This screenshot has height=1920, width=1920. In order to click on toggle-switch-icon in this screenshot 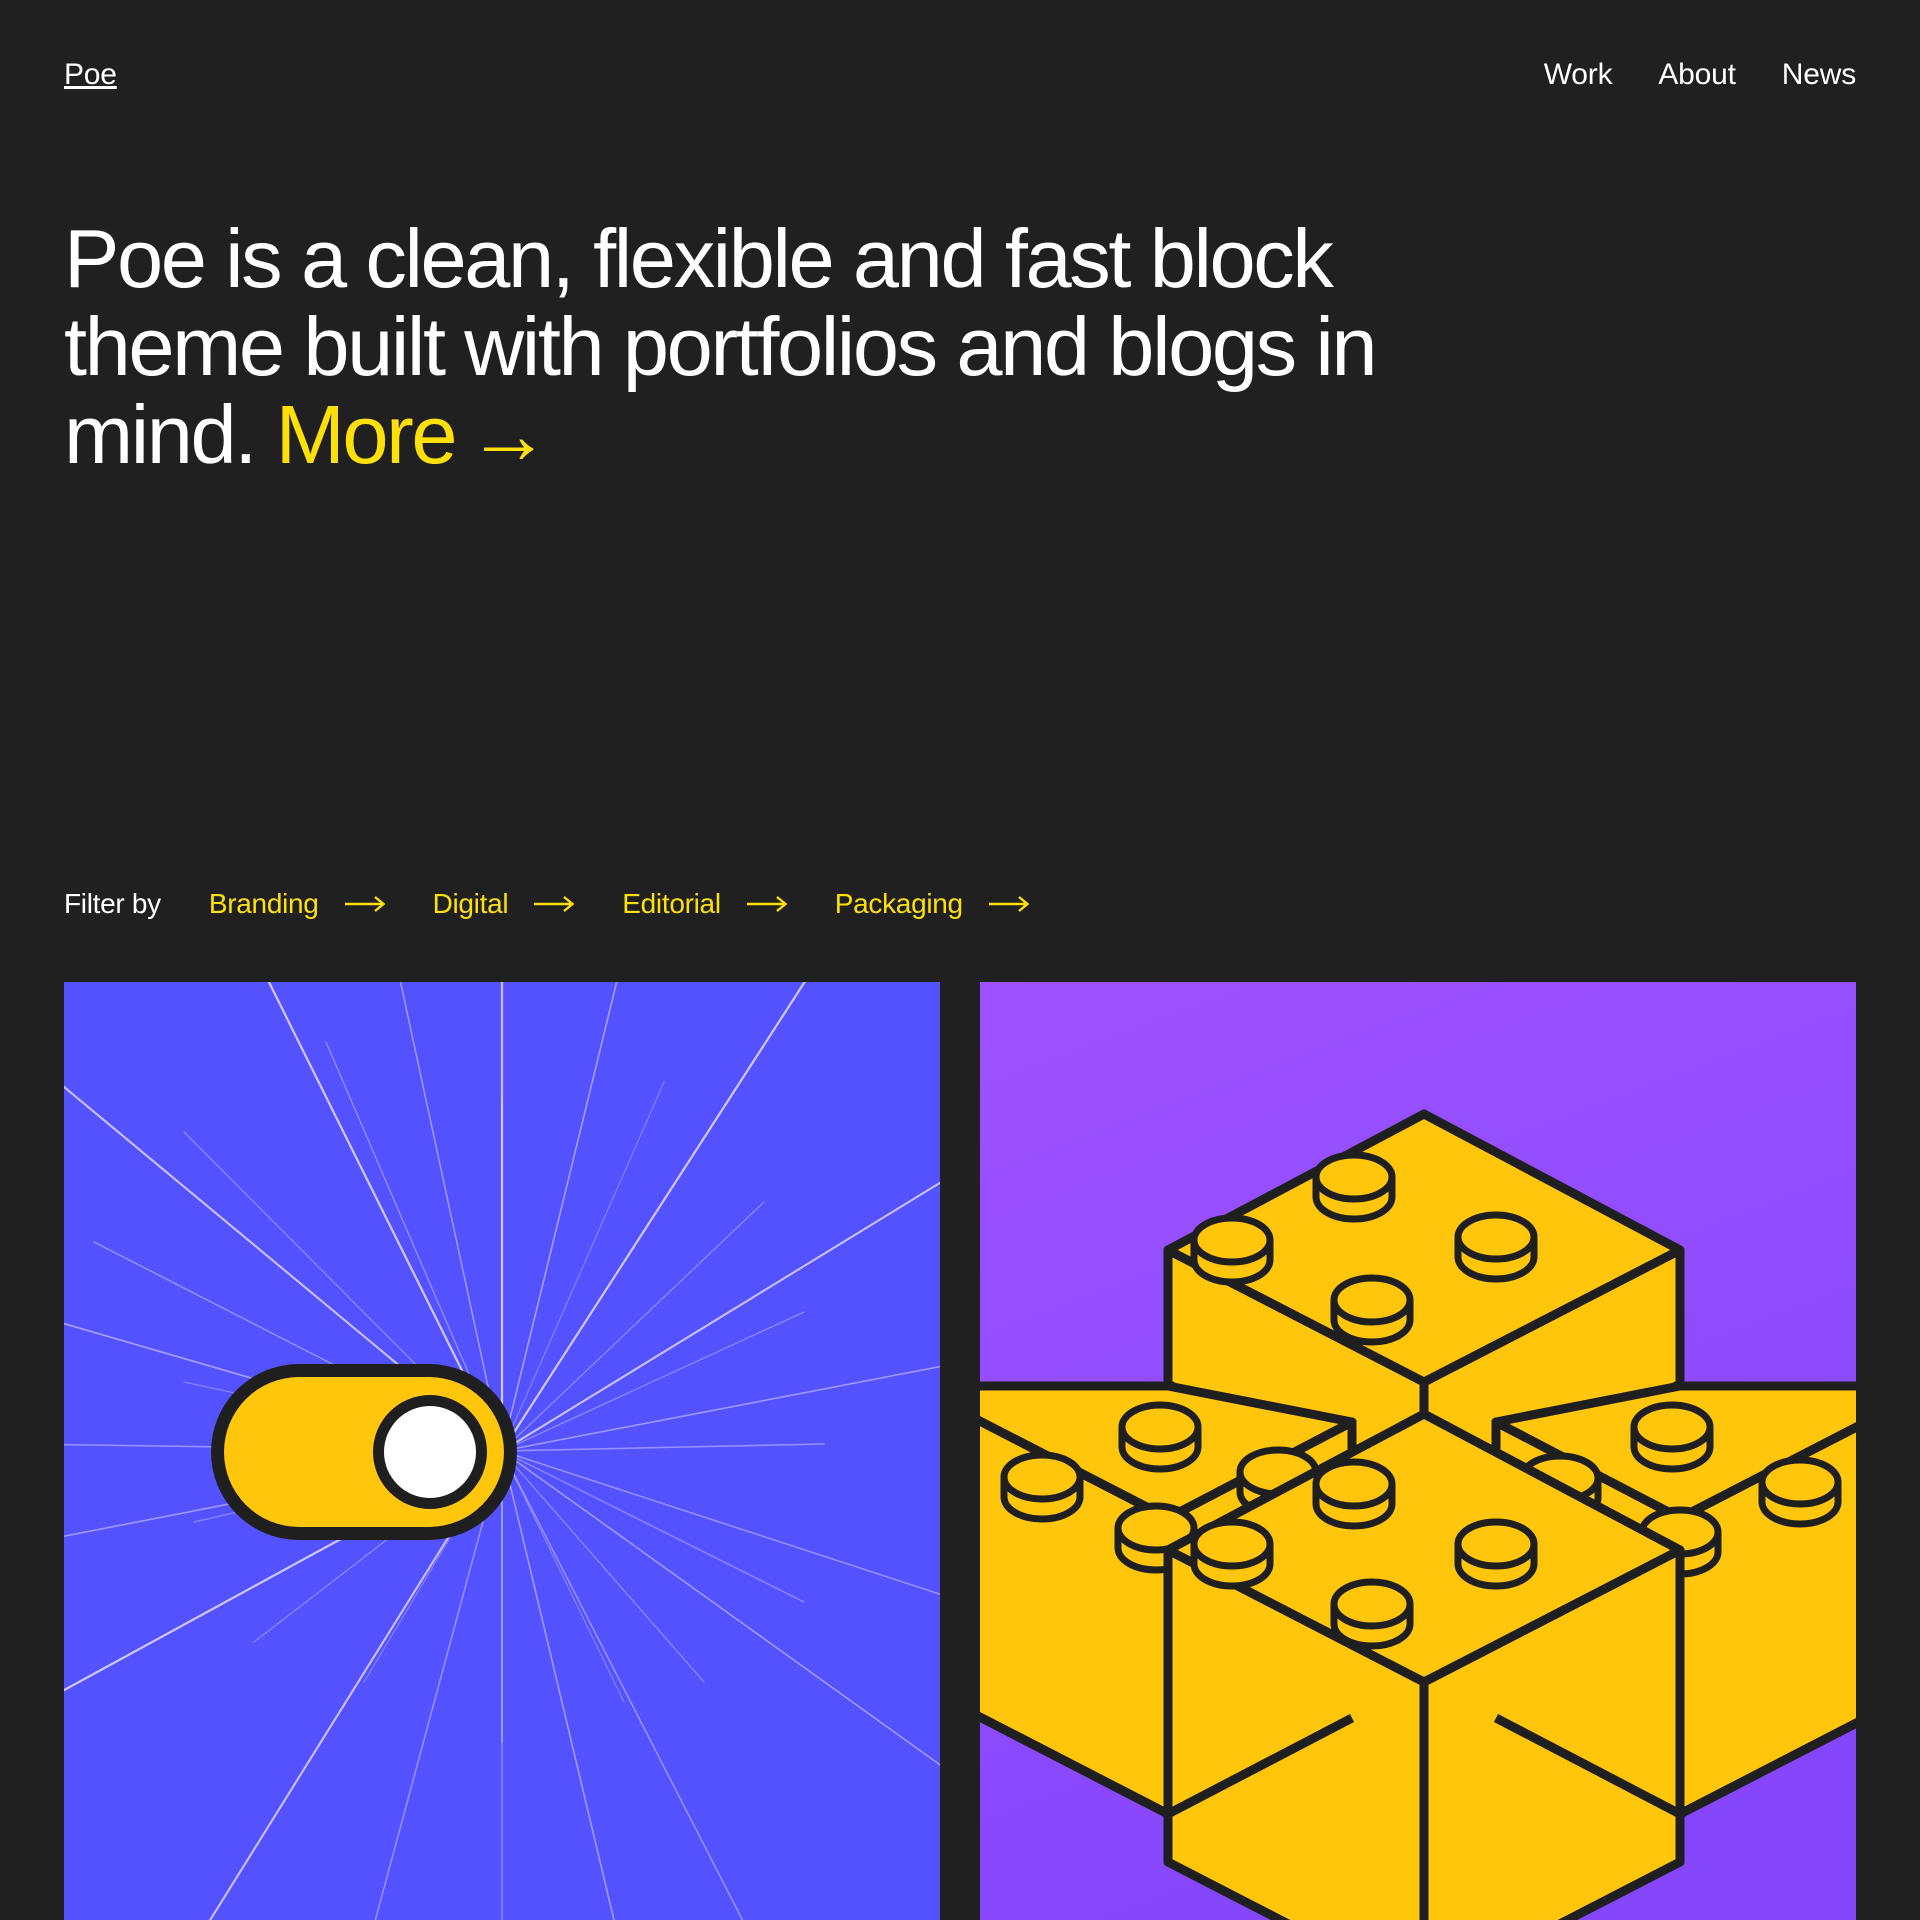, I will do `click(364, 1452)`.